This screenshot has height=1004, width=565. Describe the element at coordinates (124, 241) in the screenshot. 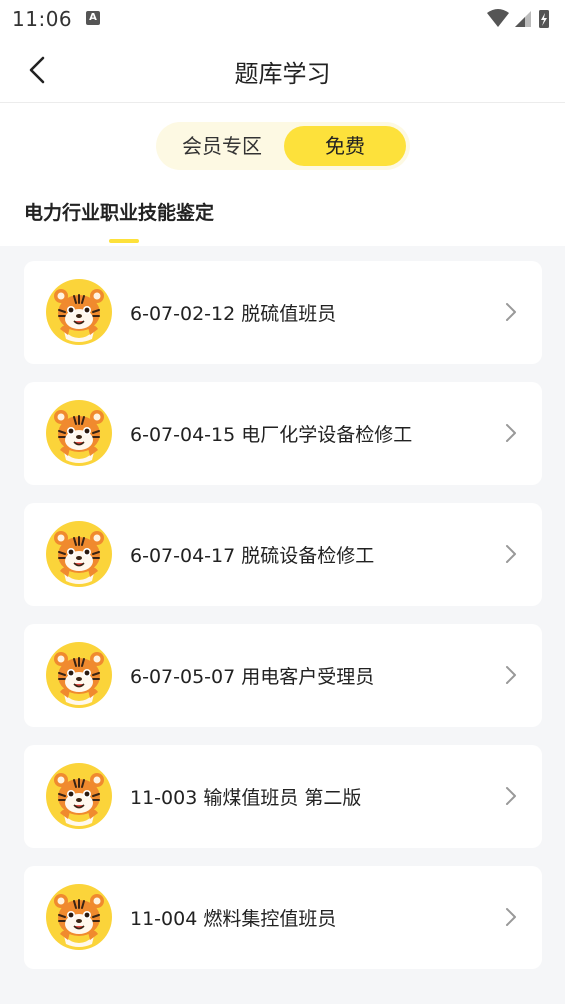

I see `section-tab-indicator` at that location.